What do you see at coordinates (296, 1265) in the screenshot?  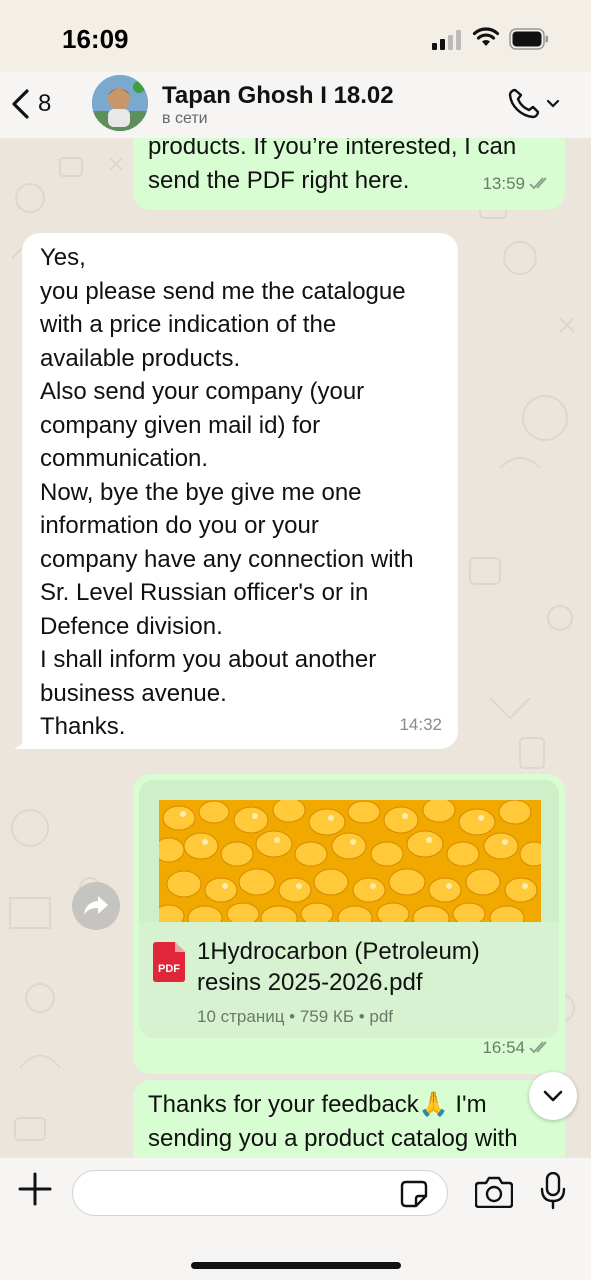 I see `home-indicator` at bounding box center [296, 1265].